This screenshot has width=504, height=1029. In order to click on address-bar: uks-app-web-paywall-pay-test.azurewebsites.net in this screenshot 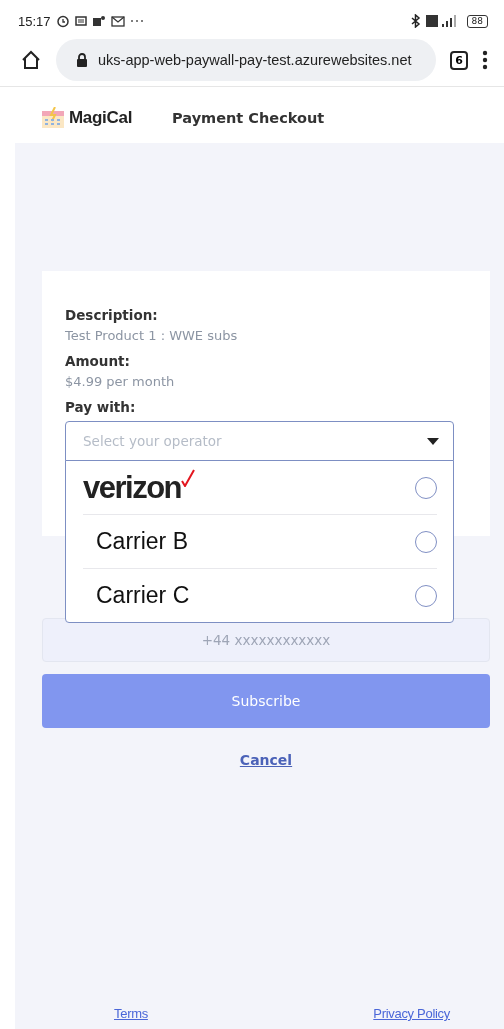, I will do `click(246, 60)`.